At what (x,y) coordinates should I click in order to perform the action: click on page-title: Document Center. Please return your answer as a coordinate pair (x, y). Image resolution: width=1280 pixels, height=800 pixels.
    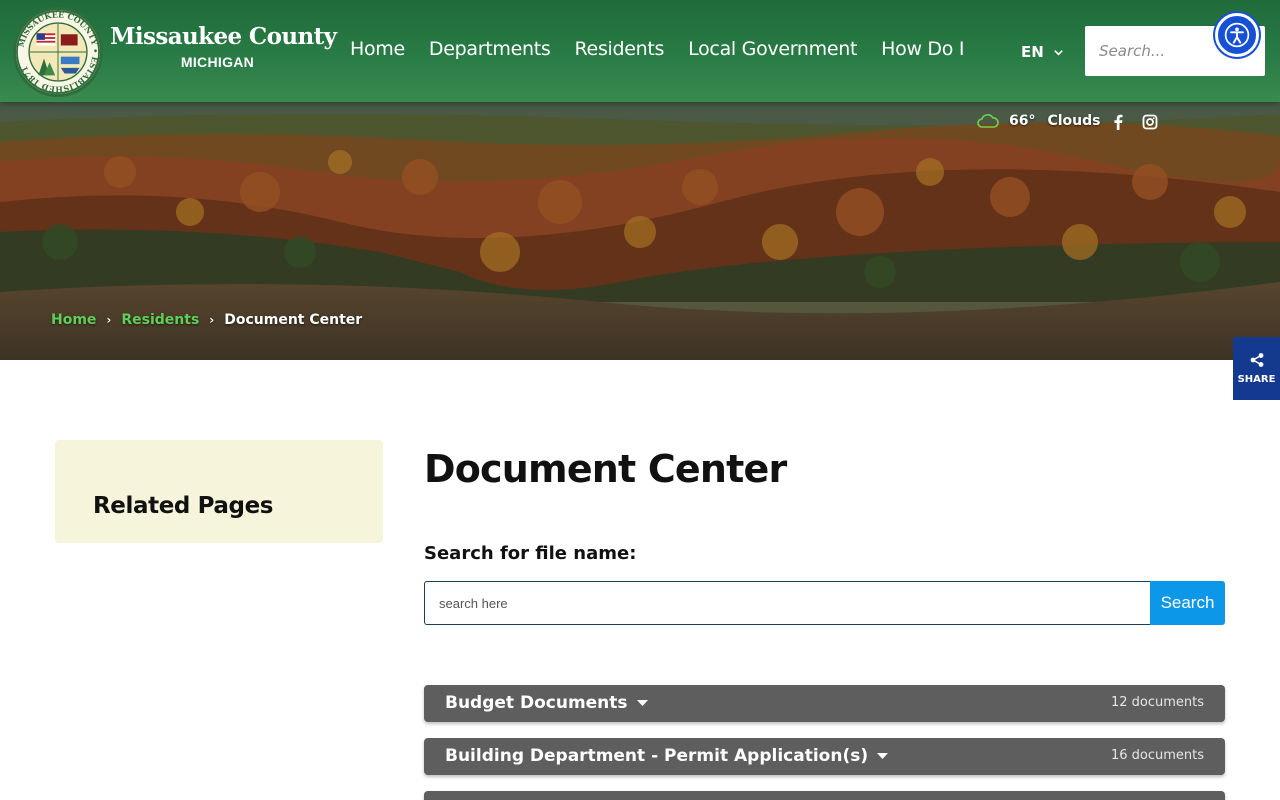
    Looking at the image, I should click on (605, 469).